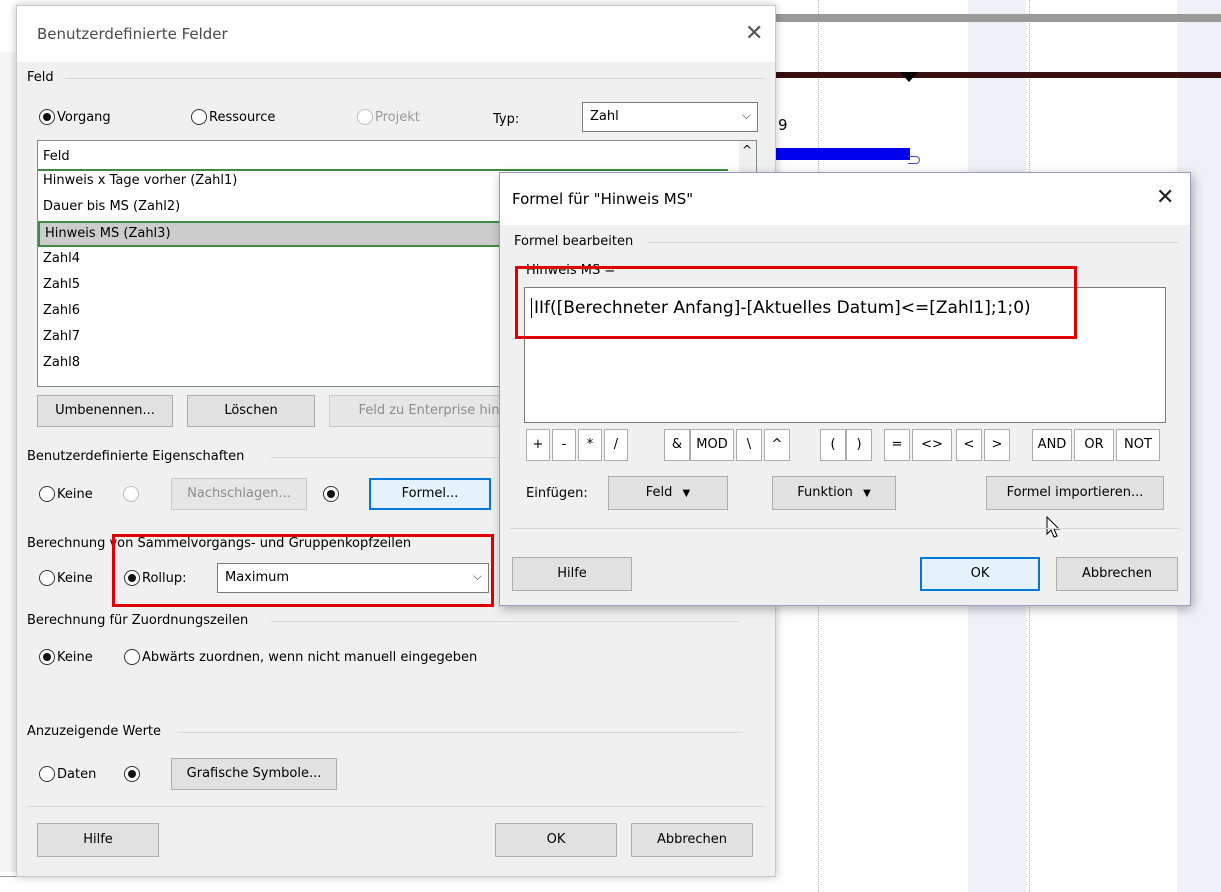 Image resolution: width=1221 pixels, height=892 pixels. I want to click on radio-formula, so click(331, 494).